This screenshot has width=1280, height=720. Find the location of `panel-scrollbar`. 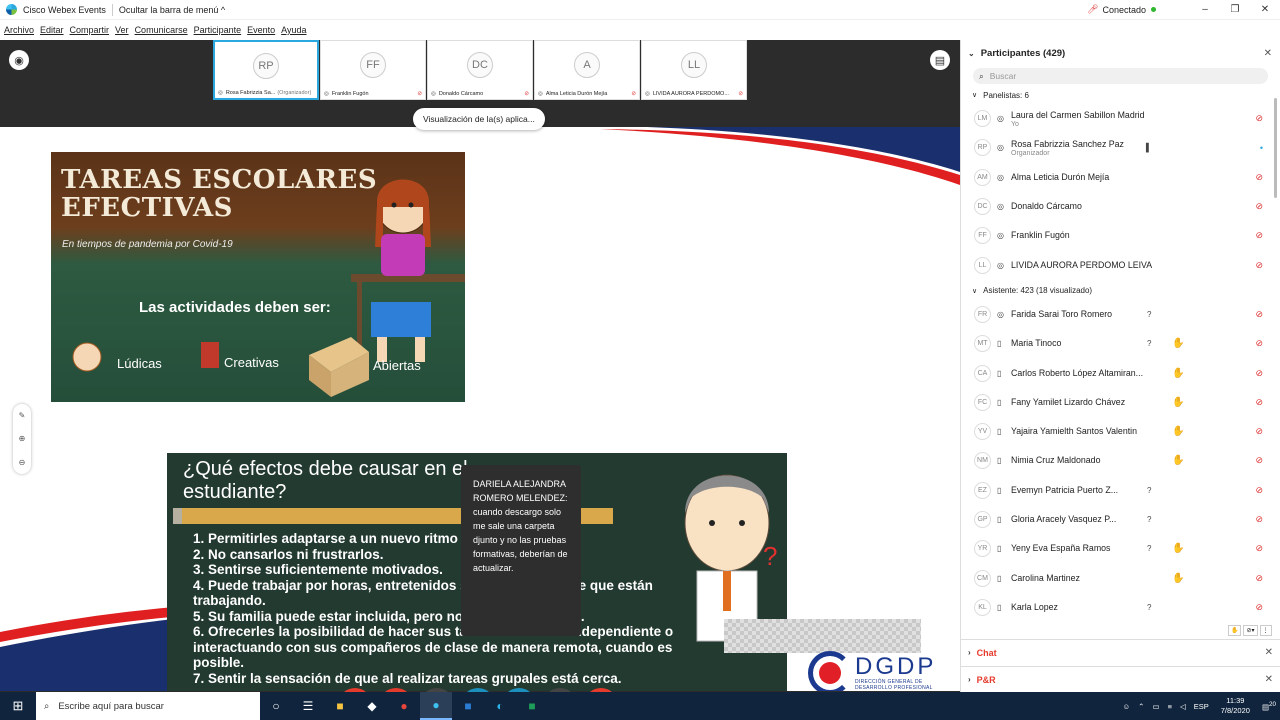

panel-scrollbar is located at coordinates (1275, 148).